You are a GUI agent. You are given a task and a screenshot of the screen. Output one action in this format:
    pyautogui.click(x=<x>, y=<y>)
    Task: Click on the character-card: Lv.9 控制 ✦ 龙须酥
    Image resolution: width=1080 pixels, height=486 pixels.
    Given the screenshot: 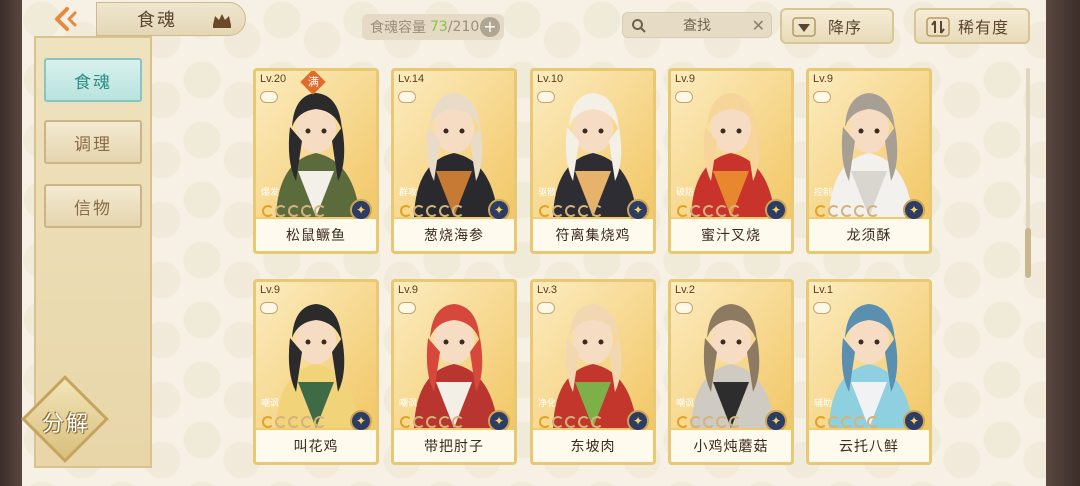 What is the action you would take?
    pyautogui.click(x=869, y=161)
    